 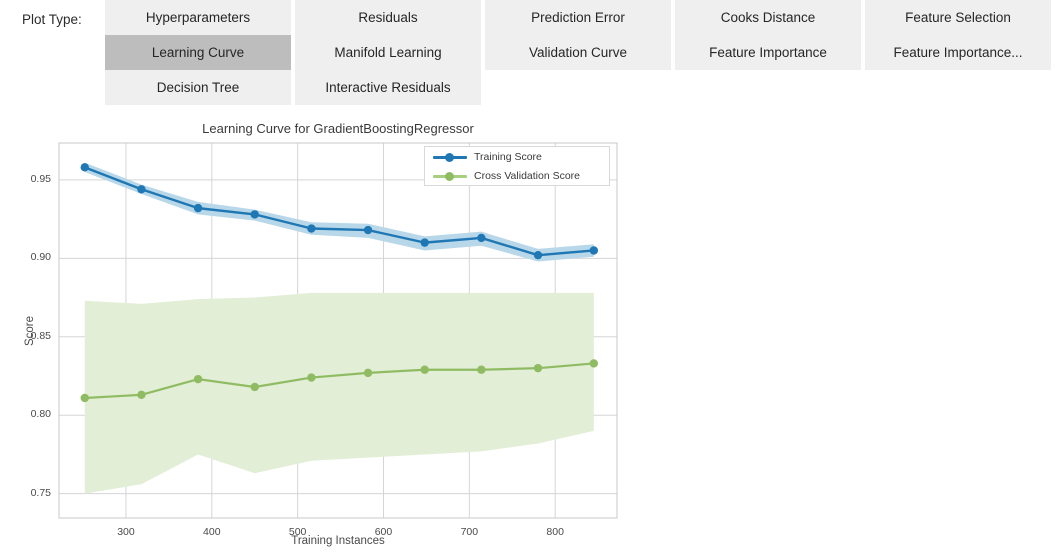 I want to click on plot-type-option-manifold-learning: Manifold Learning, so click(x=388, y=52).